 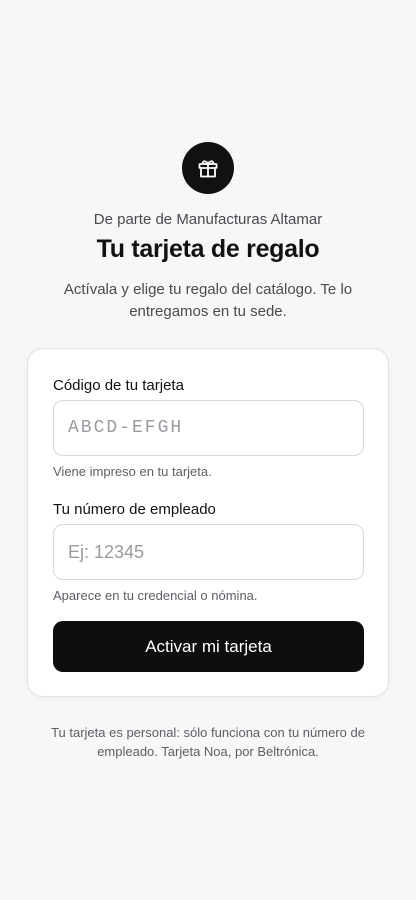 I want to click on employee-number-label: Tu número de empleado, so click(x=134, y=509).